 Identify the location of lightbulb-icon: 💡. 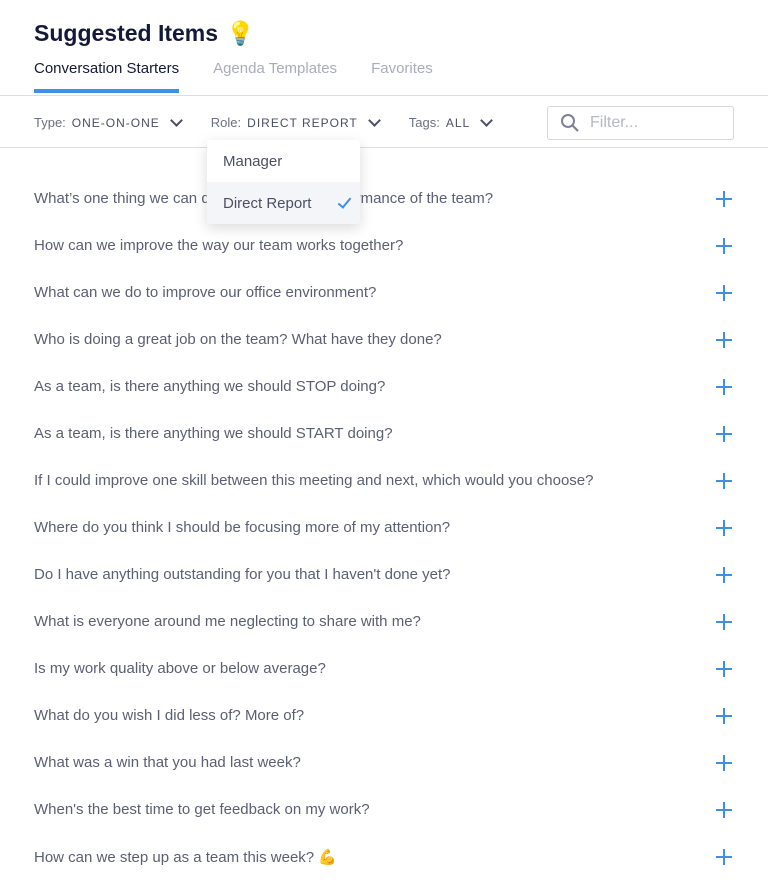
(240, 33).